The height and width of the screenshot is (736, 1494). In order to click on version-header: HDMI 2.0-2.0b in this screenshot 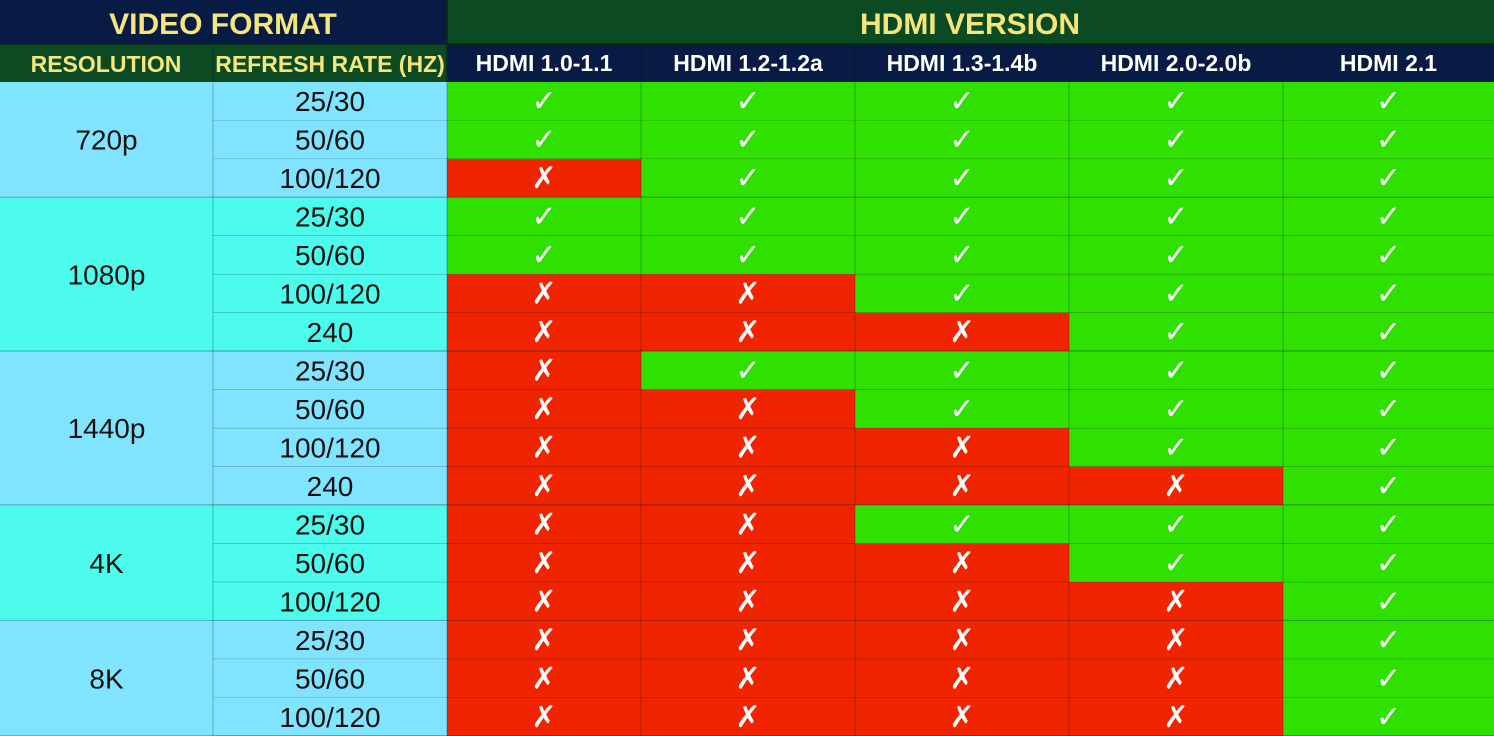, I will do `click(1176, 63)`.